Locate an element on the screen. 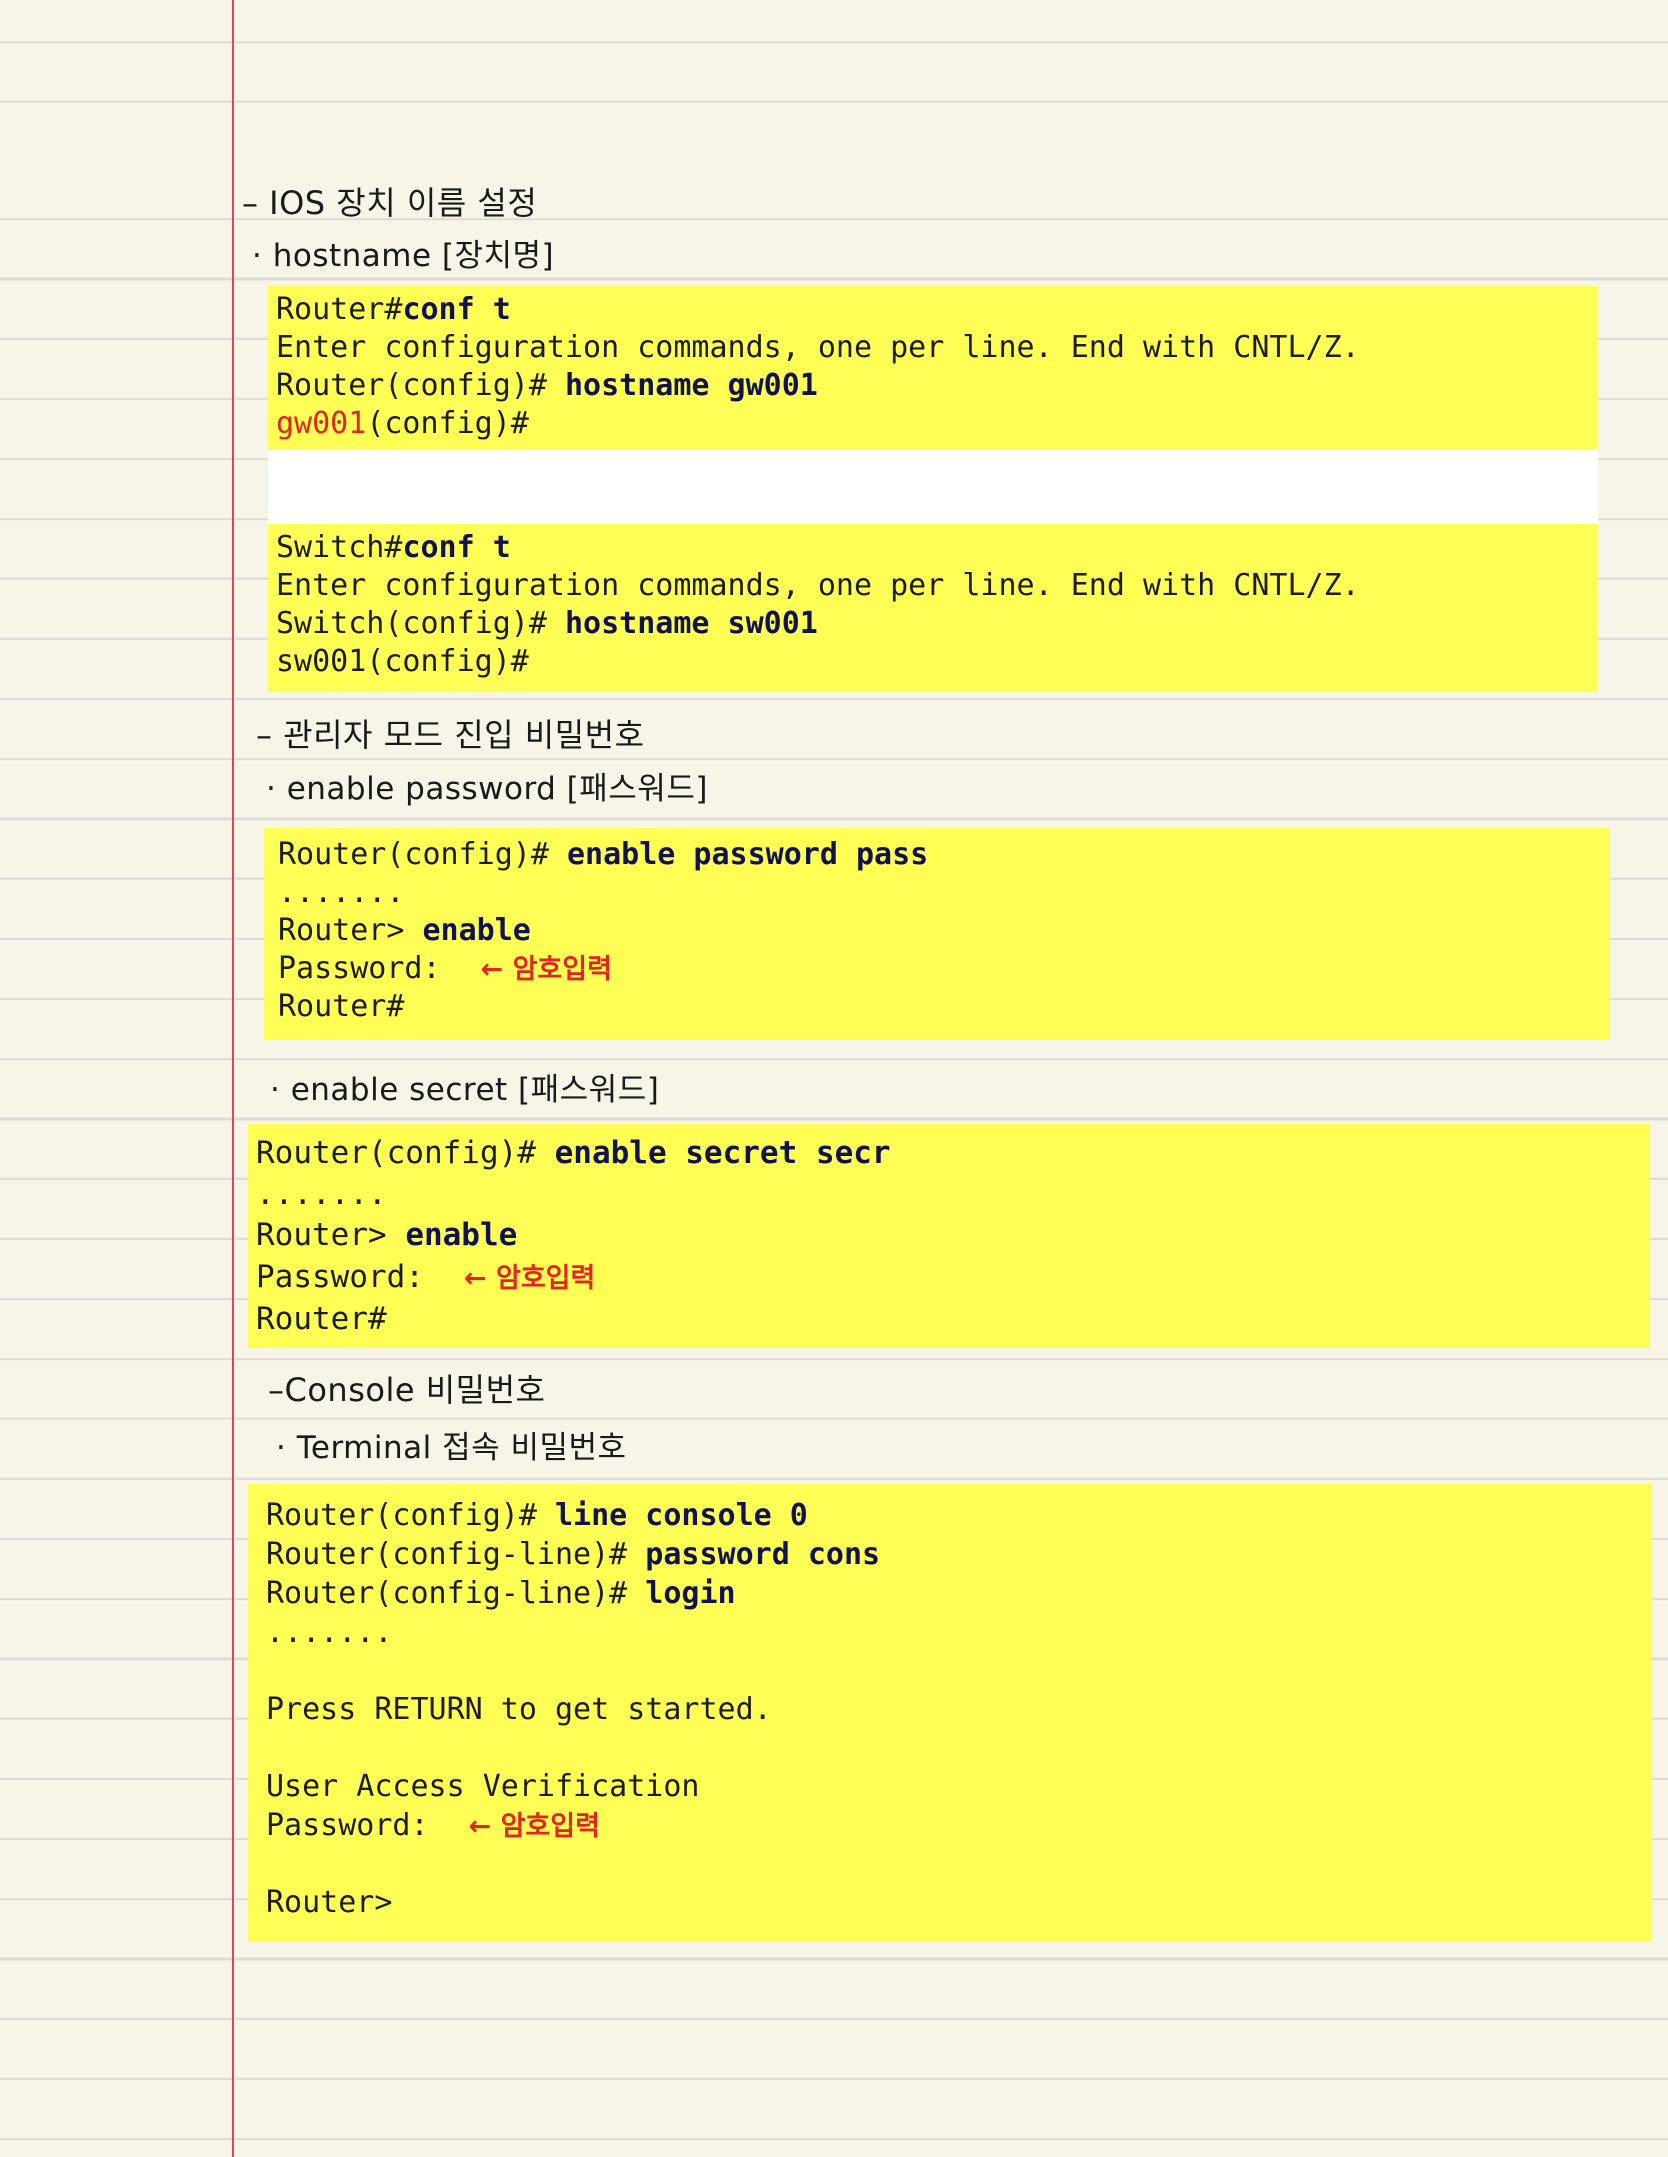 The width and height of the screenshot is (1668, 2157). output-line: Press RETURN to get started. is located at coordinates (519, 1709).